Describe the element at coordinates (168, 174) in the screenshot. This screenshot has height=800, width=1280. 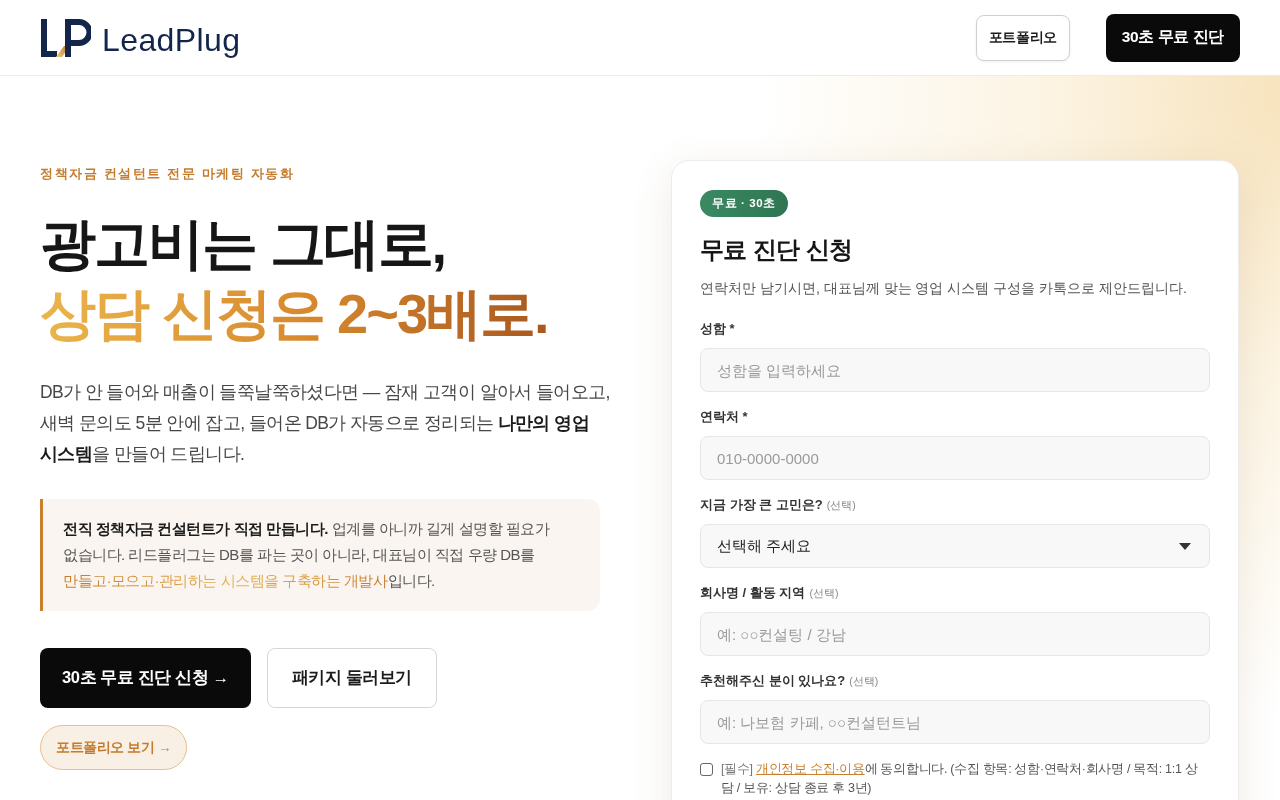
I see `eyebrow-text: 정책자금 컨설턴트 전문 마케팅 자동화` at that location.